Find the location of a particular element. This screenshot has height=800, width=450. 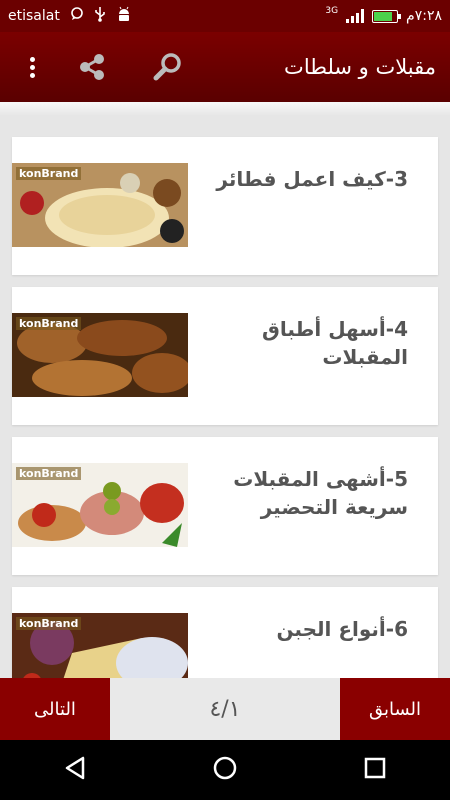

usb-icon is located at coordinates (100, 16).